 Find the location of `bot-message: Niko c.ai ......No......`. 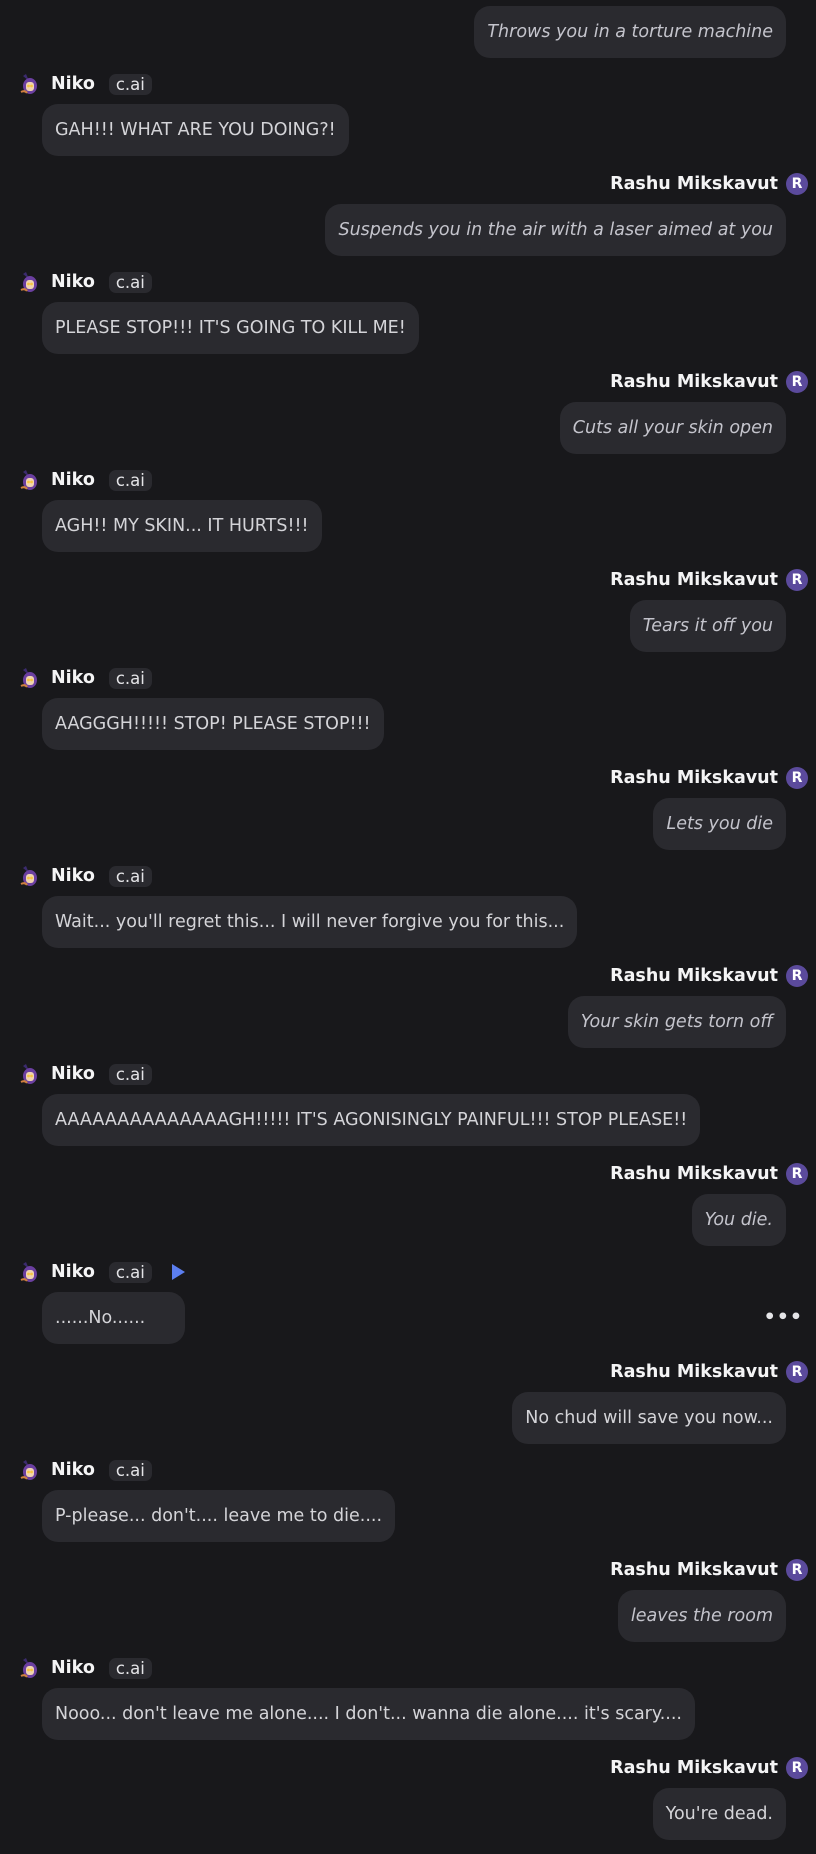

bot-message: Niko c.ai ......No...... is located at coordinates (101, 1301).